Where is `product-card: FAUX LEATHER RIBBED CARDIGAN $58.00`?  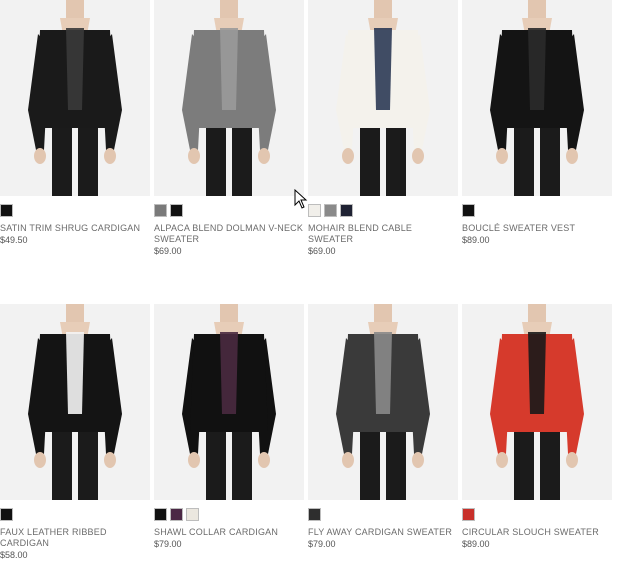
product-card: FAUX LEATHER RIBBED CARDIGAN $58.00 is located at coordinates (75, 432).